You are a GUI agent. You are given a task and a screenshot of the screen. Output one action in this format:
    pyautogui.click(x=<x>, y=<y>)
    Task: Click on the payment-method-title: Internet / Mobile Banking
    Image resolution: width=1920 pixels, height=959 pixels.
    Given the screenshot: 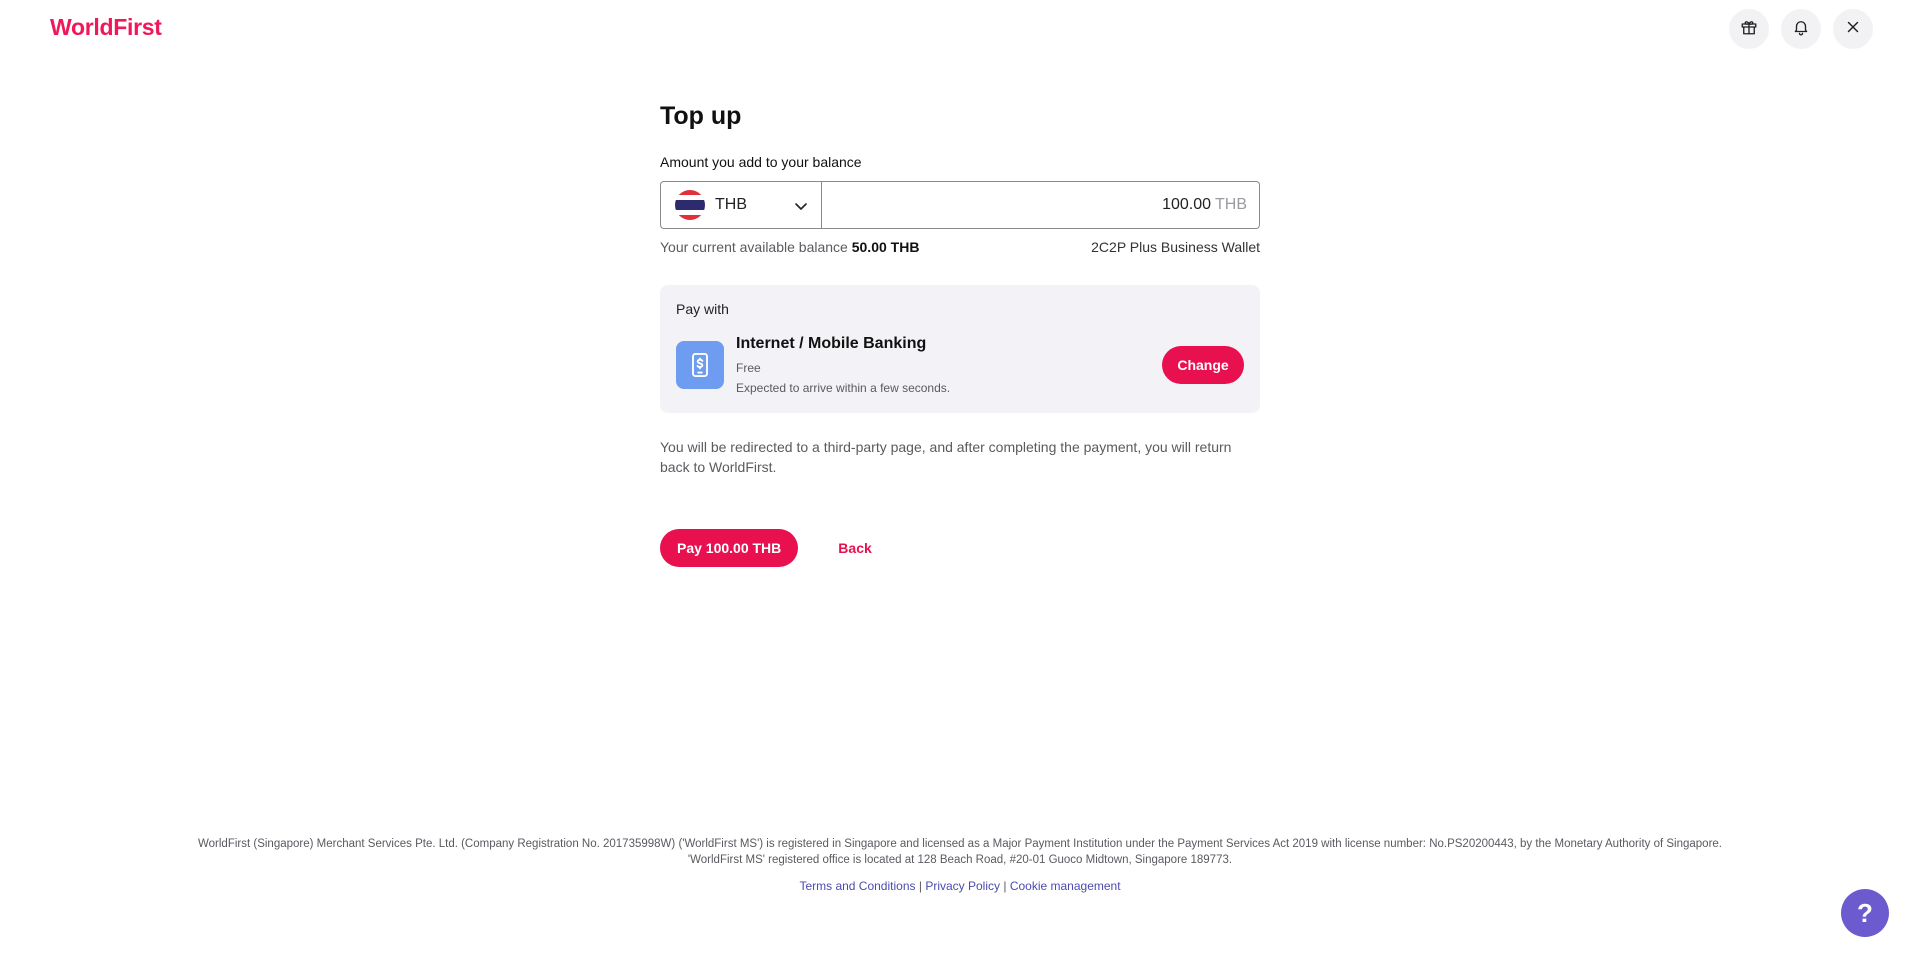 What is the action you would take?
    pyautogui.click(x=831, y=343)
    